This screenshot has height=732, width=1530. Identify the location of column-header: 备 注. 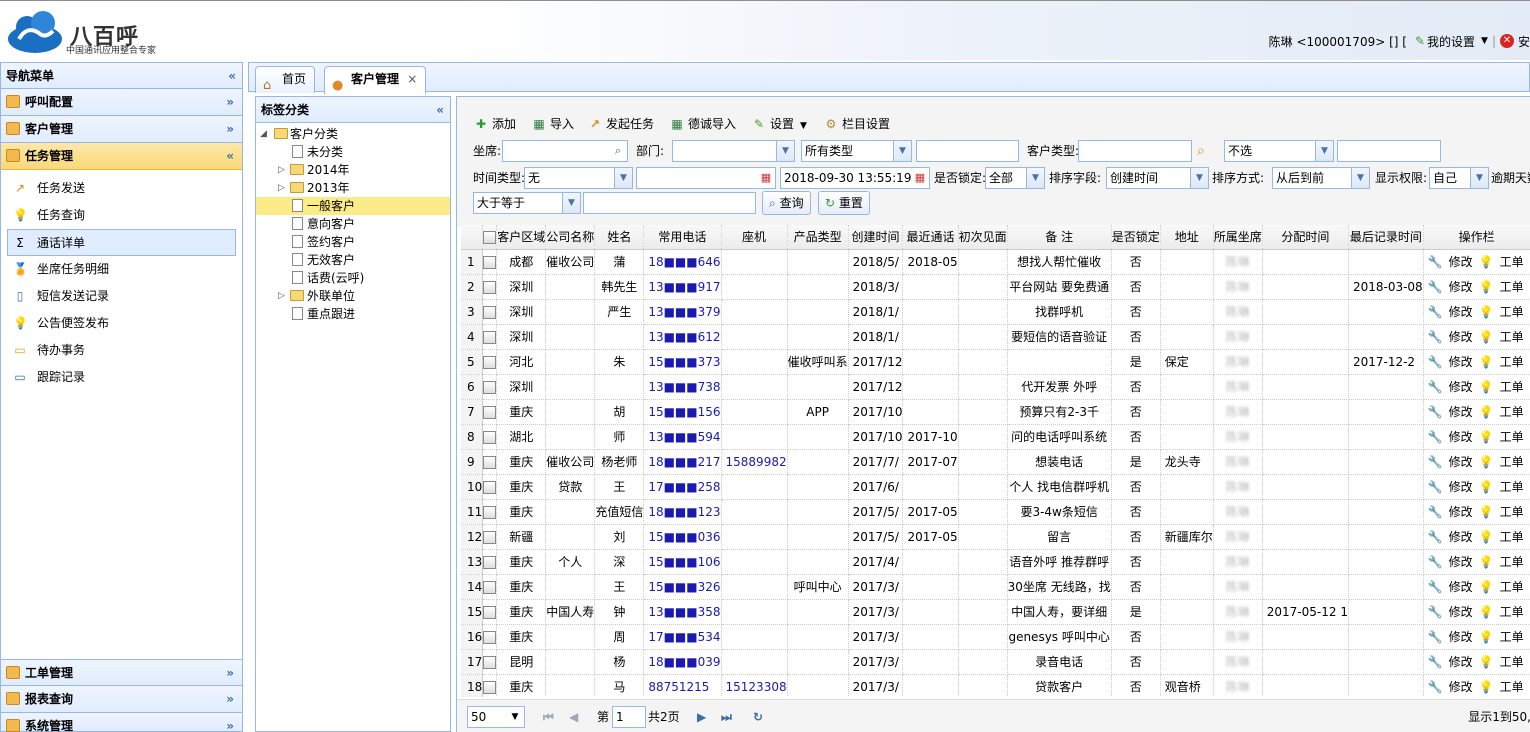
(1059, 237).